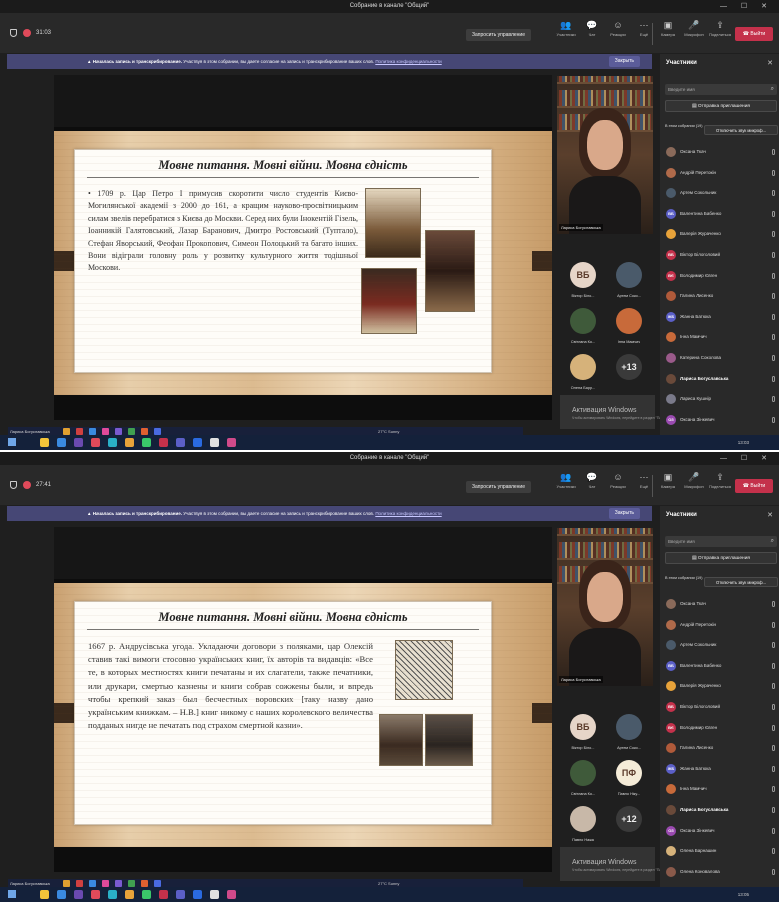  What do you see at coordinates (583, 827) in the screenshot?
I see `participant-tile: Павло Нажа` at bounding box center [583, 827].